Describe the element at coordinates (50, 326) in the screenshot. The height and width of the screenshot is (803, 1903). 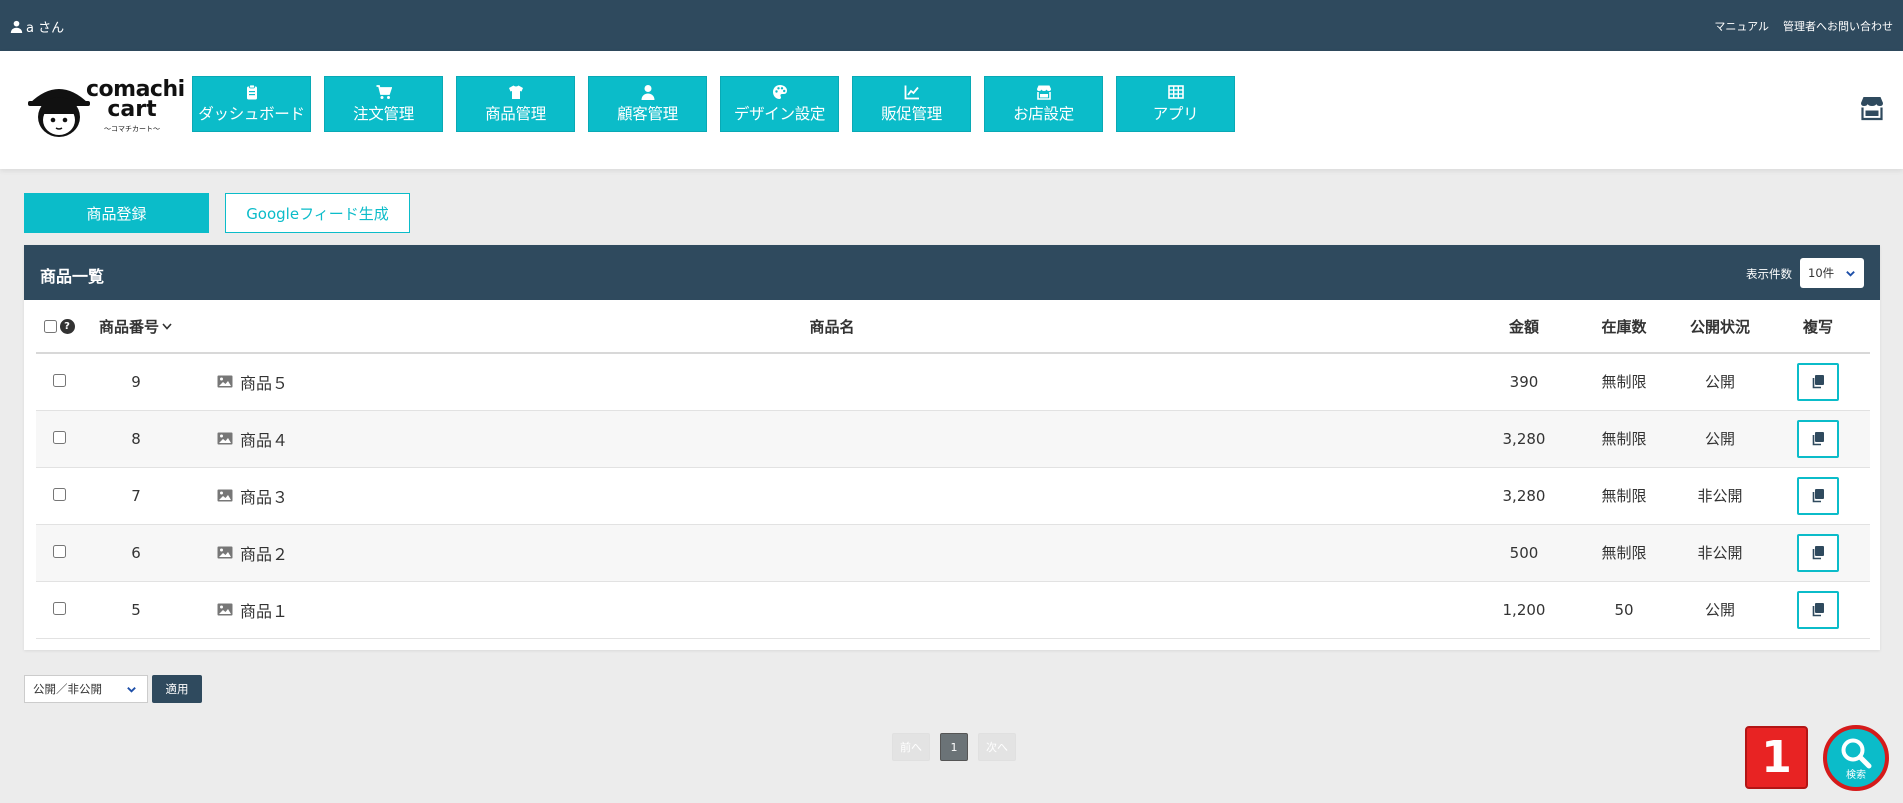
I see `select-all-checkbox` at that location.